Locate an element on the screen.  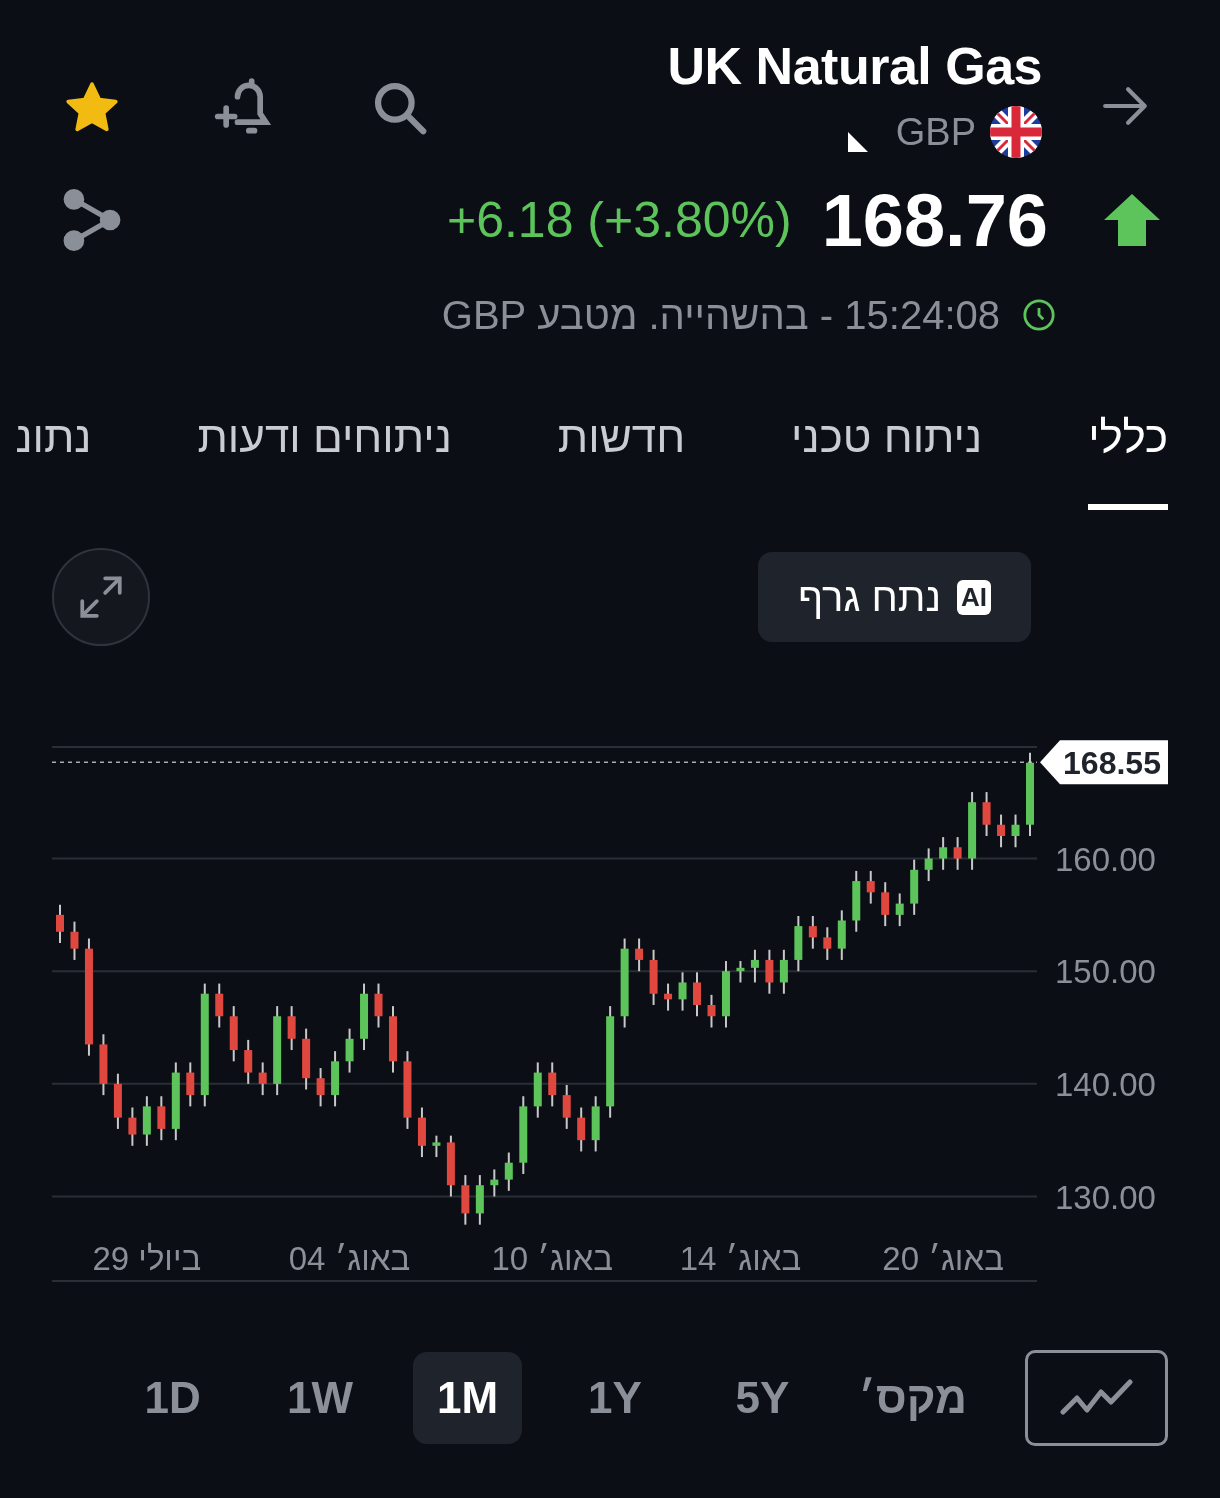
ref-line-label: 168.55 is located at coordinates (1112, 763).